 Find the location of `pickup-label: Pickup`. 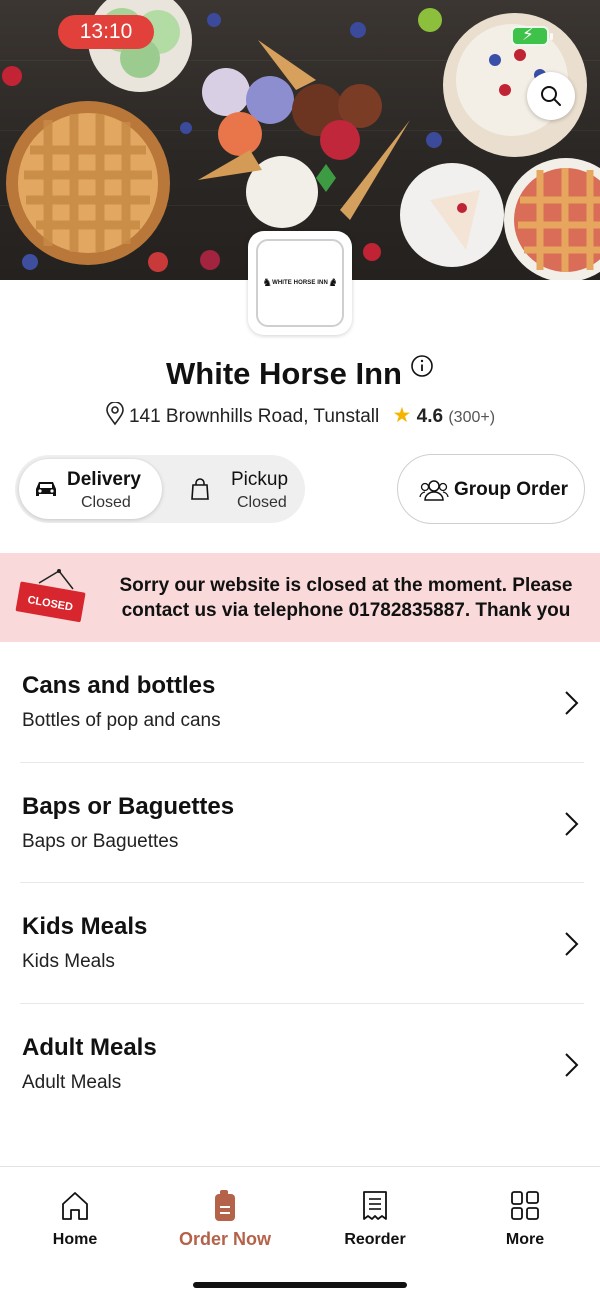

pickup-label: Pickup is located at coordinates (260, 479).